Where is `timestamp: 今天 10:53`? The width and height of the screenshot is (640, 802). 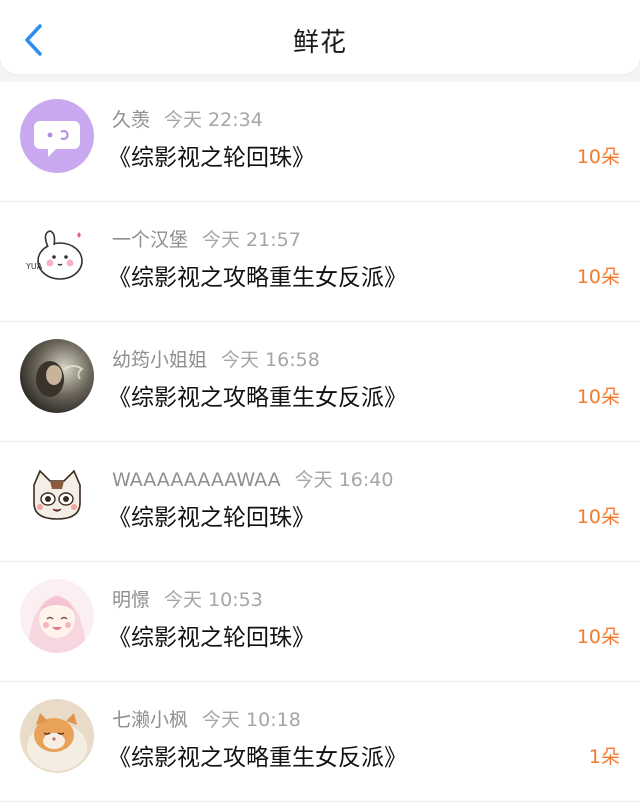 timestamp: 今天 10:53 is located at coordinates (213, 600).